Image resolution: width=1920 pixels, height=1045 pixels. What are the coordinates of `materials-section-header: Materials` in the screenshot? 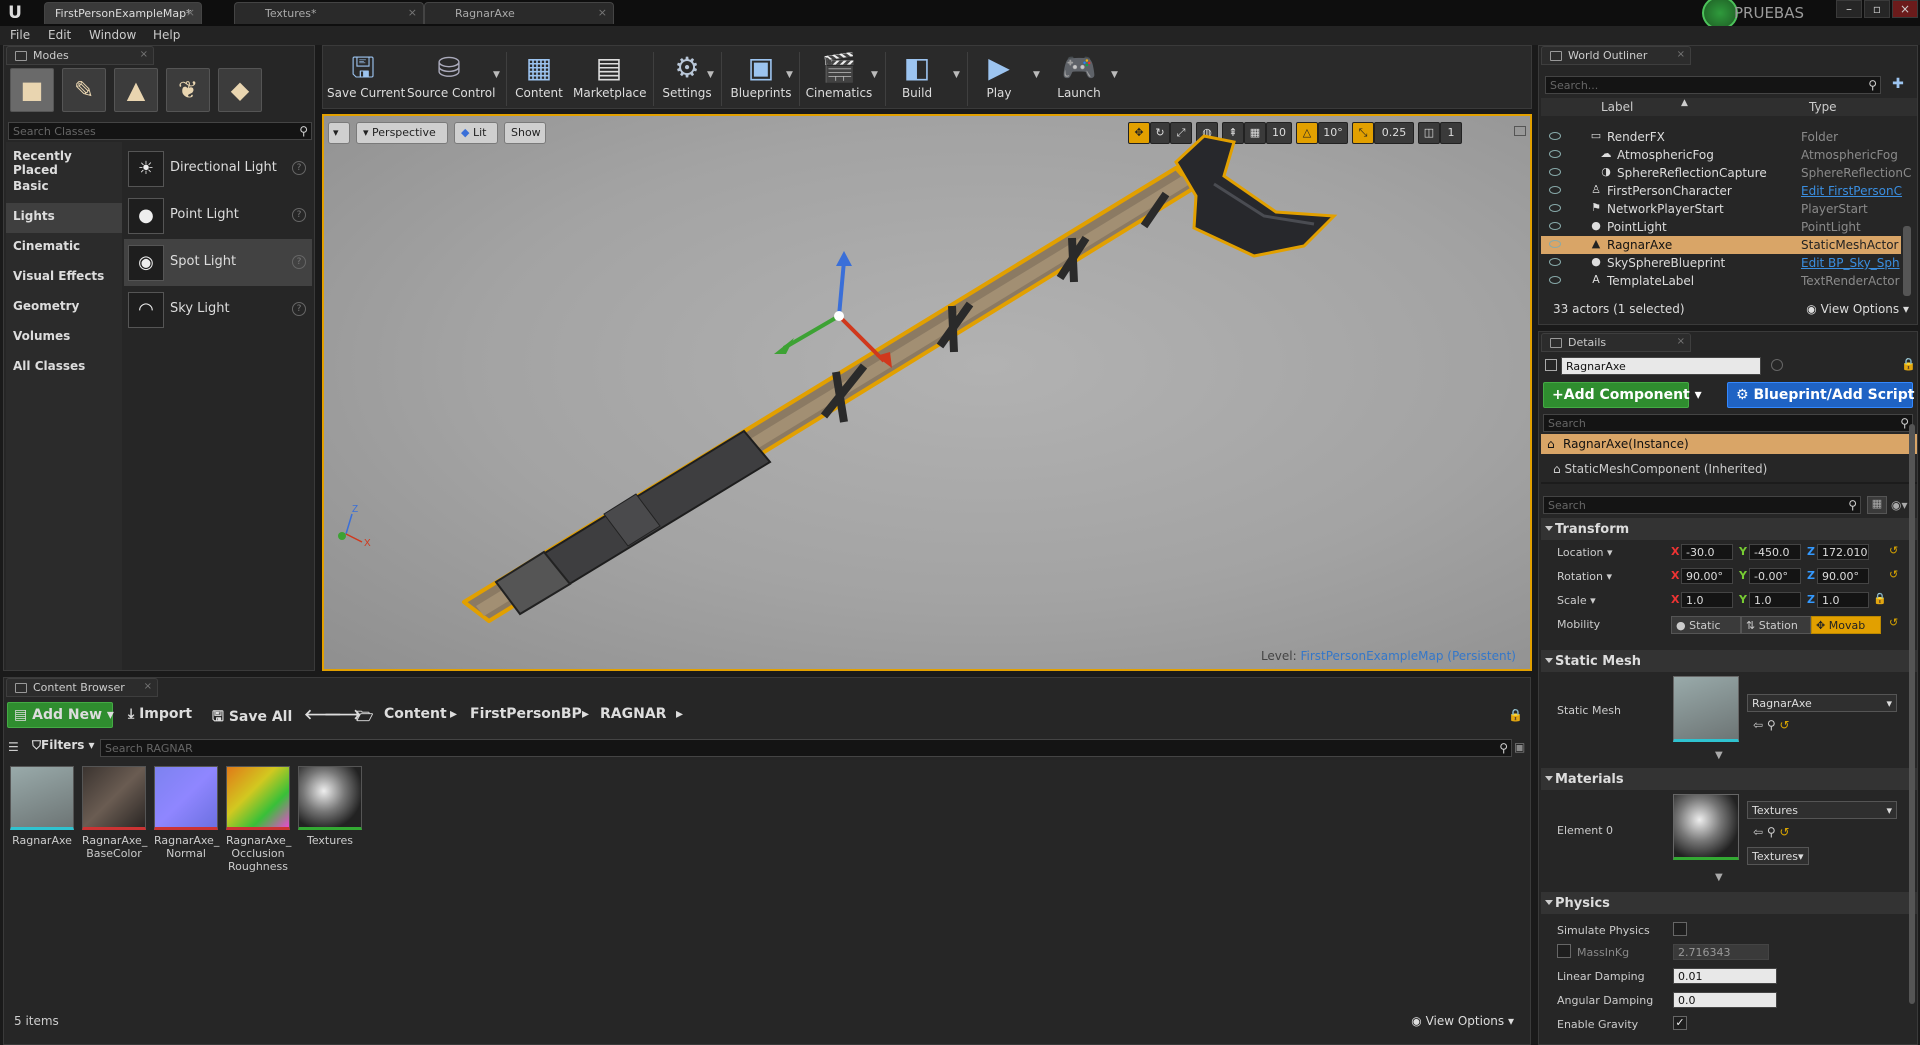 It's located at (1729, 779).